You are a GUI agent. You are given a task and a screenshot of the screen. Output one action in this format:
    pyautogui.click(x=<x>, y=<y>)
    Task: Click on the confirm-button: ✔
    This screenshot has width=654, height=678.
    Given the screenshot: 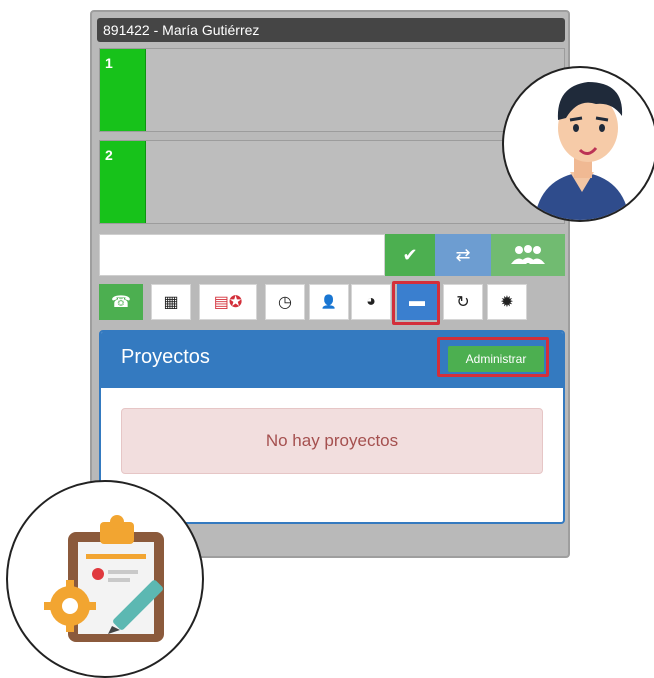 What is the action you would take?
    pyautogui.click(x=410, y=255)
    